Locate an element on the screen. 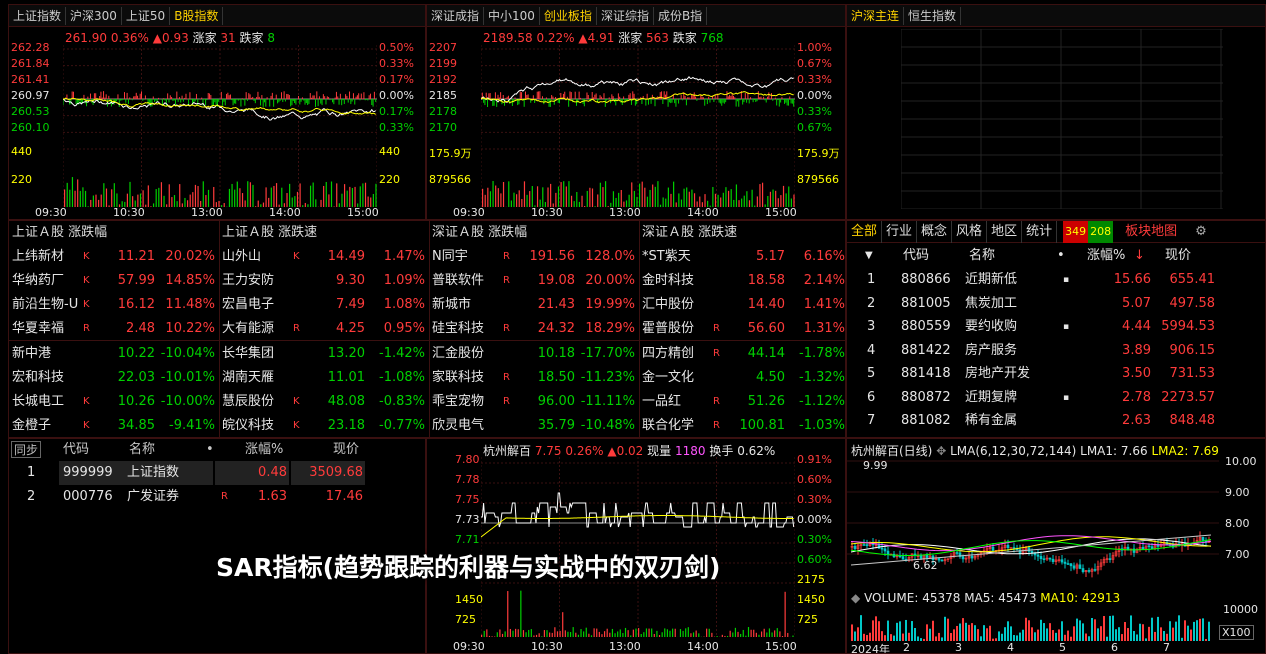 This screenshot has width=1266, height=654. gear-icon: ⚙ is located at coordinates (1201, 232).